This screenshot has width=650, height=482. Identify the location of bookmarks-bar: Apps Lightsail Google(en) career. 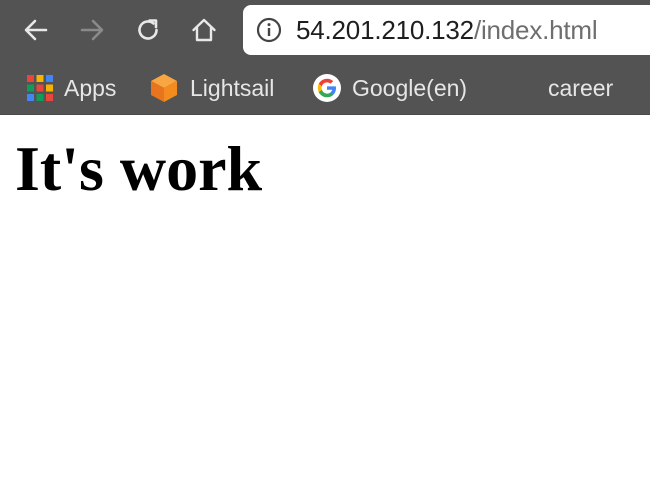
(325, 88).